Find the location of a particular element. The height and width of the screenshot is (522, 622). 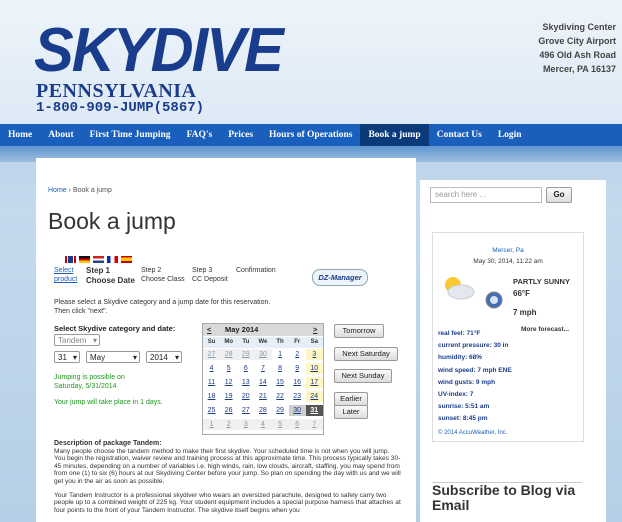

calendar-day: 12 is located at coordinates (228, 382).